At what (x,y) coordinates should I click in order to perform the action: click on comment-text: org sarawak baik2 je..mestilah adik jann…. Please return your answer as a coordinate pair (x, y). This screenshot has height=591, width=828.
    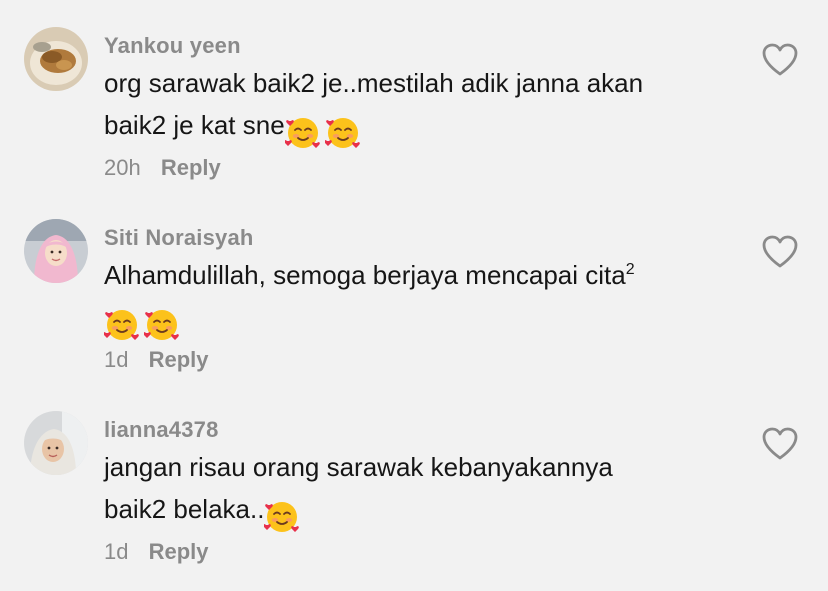
    Looking at the image, I should click on (424, 107).